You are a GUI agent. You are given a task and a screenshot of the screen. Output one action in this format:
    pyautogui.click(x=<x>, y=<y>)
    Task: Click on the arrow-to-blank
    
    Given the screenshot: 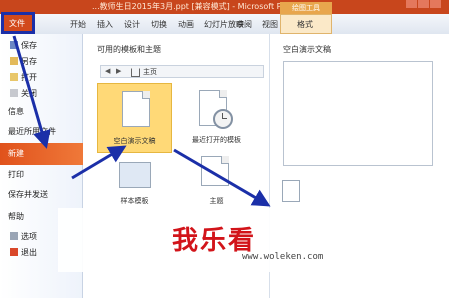 What is the action you would take?
    pyautogui.click(x=99, y=162)
    